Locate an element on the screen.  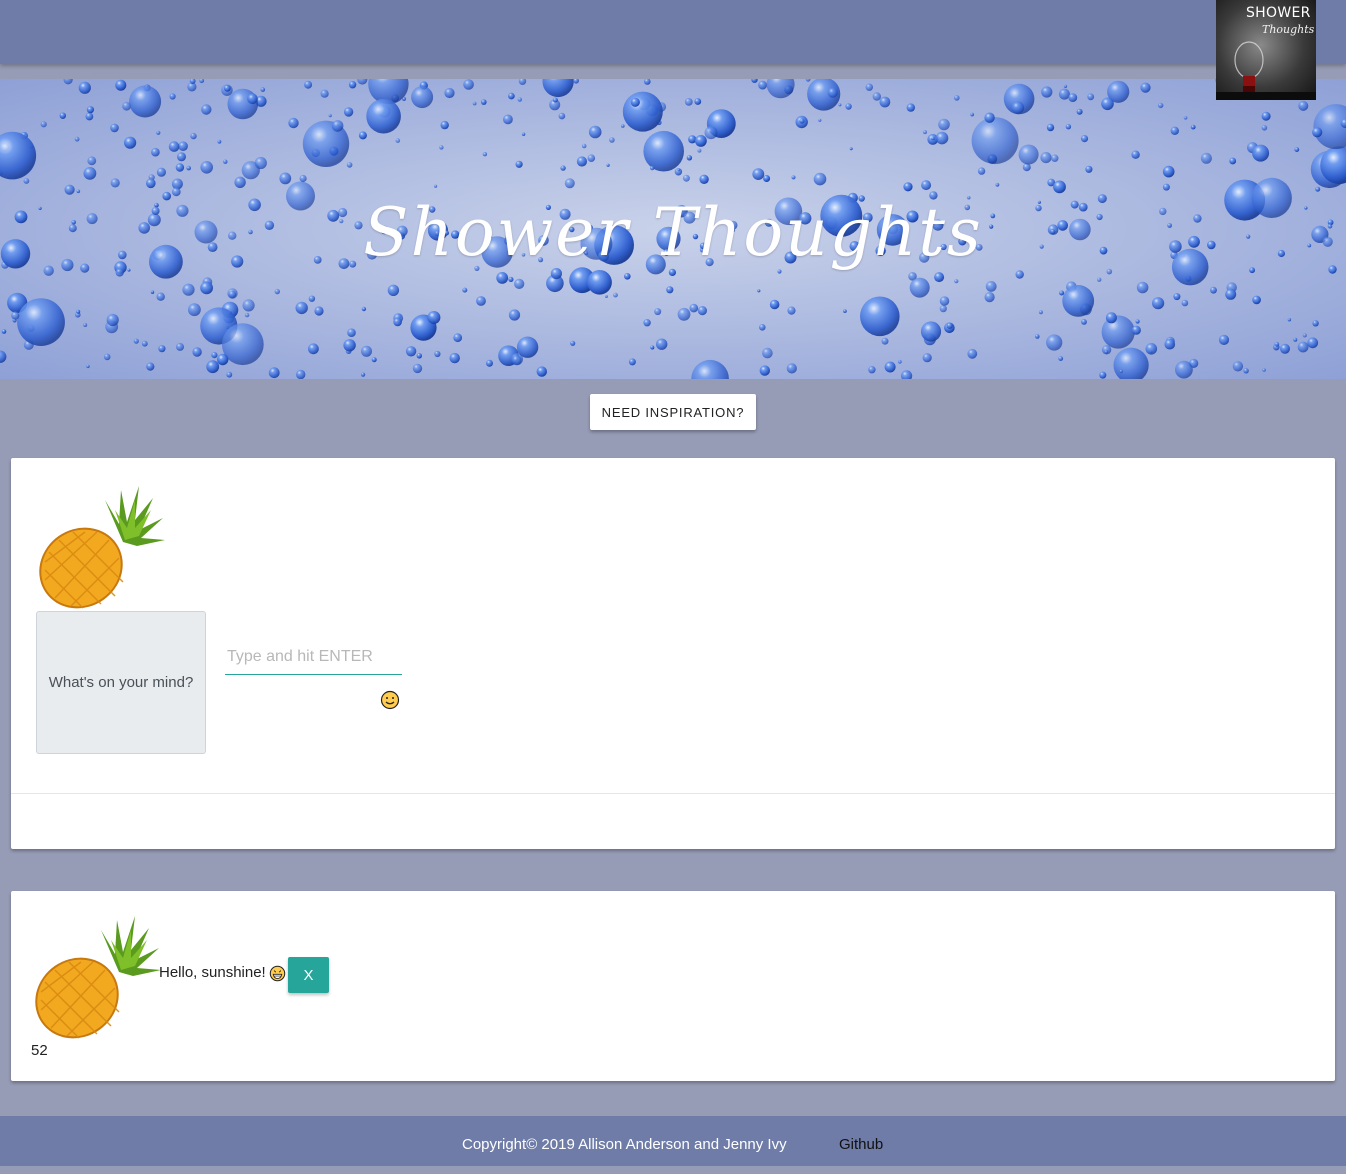
thought-input is located at coordinates (313, 657).